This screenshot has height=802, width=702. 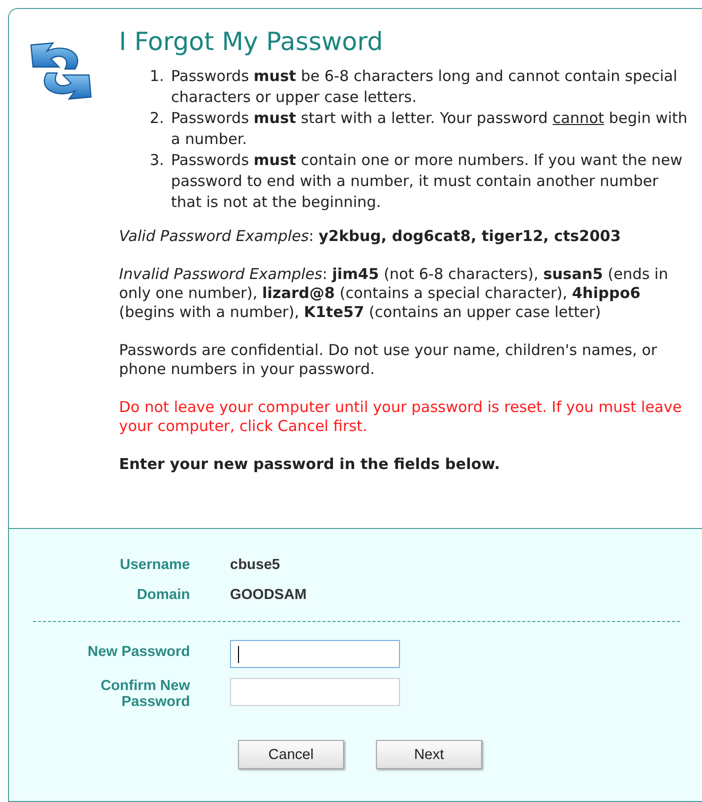 I want to click on info-paragraph: Passwords are confidential. Do not use your name, children's names, or phone numbers in your password., so click(x=388, y=360).